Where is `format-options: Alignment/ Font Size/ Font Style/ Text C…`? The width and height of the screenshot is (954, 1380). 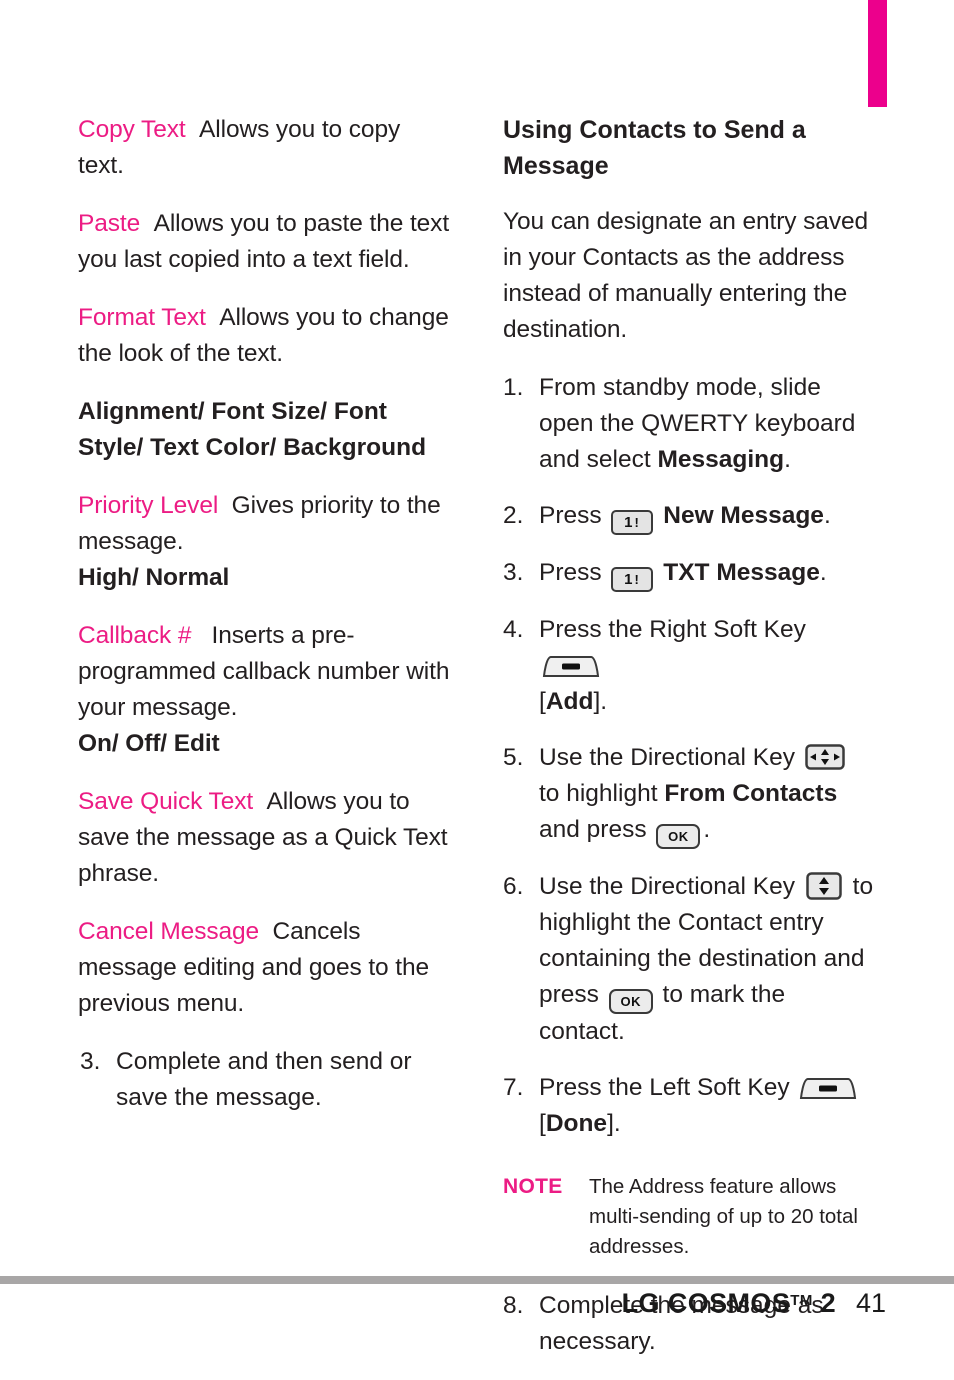
format-options: Alignment/ Font Size/ Font Style/ Text C… is located at coordinates (252, 429).